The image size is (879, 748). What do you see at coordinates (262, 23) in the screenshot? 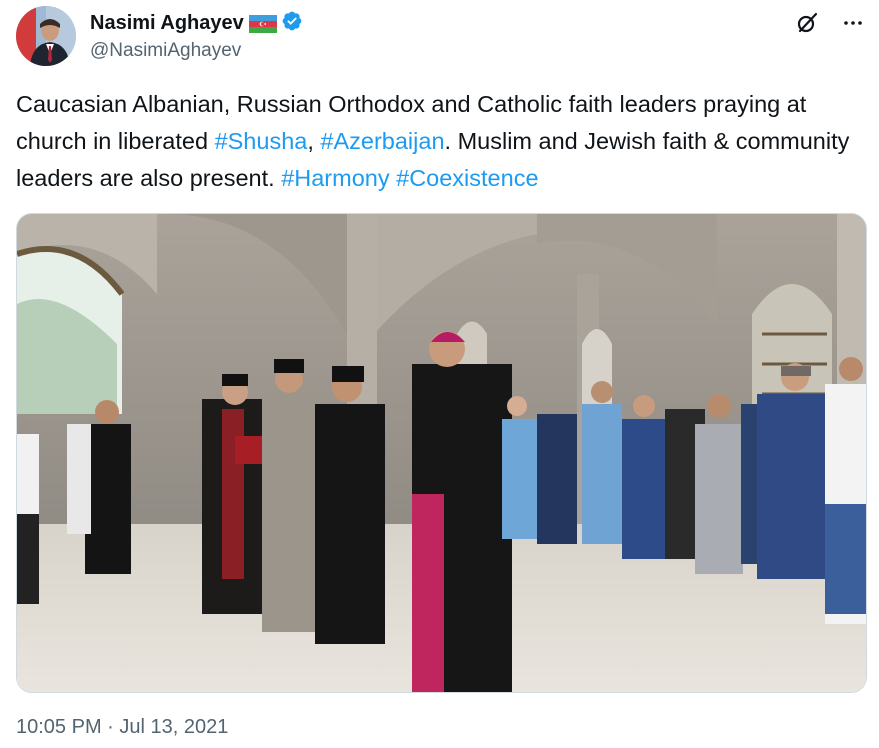
I see `azerbaijan-flag-icon` at bounding box center [262, 23].